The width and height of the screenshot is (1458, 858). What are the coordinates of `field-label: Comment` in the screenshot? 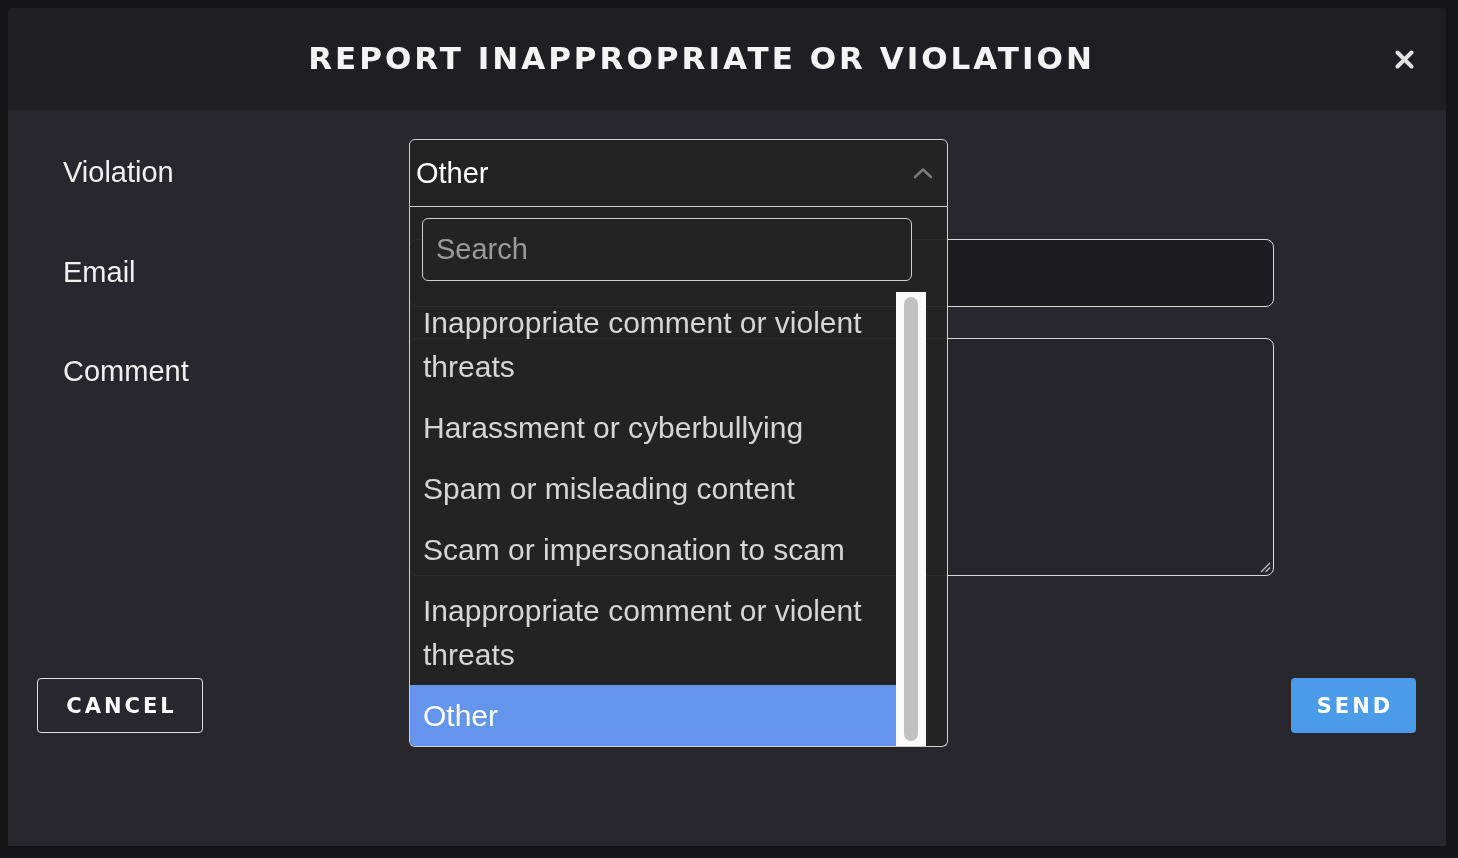 It's located at (126, 371).